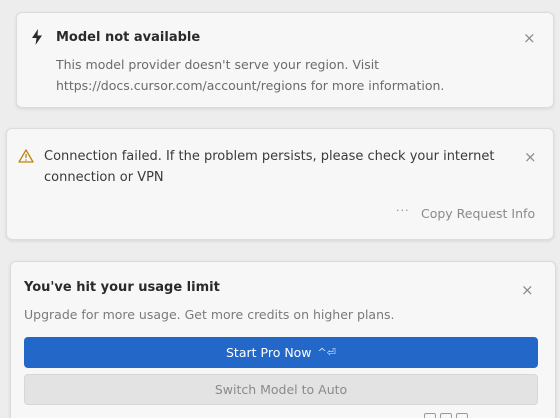 The width and height of the screenshot is (560, 418). What do you see at coordinates (446, 415) in the screenshot?
I see `layout-icon` at bounding box center [446, 415].